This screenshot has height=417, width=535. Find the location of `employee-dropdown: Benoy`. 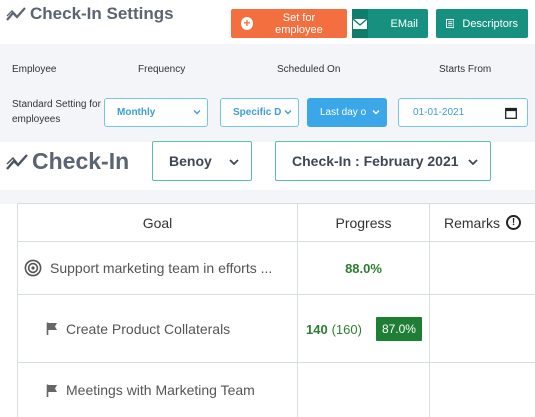

employee-dropdown: Benoy is located at coordinates (202, 161).